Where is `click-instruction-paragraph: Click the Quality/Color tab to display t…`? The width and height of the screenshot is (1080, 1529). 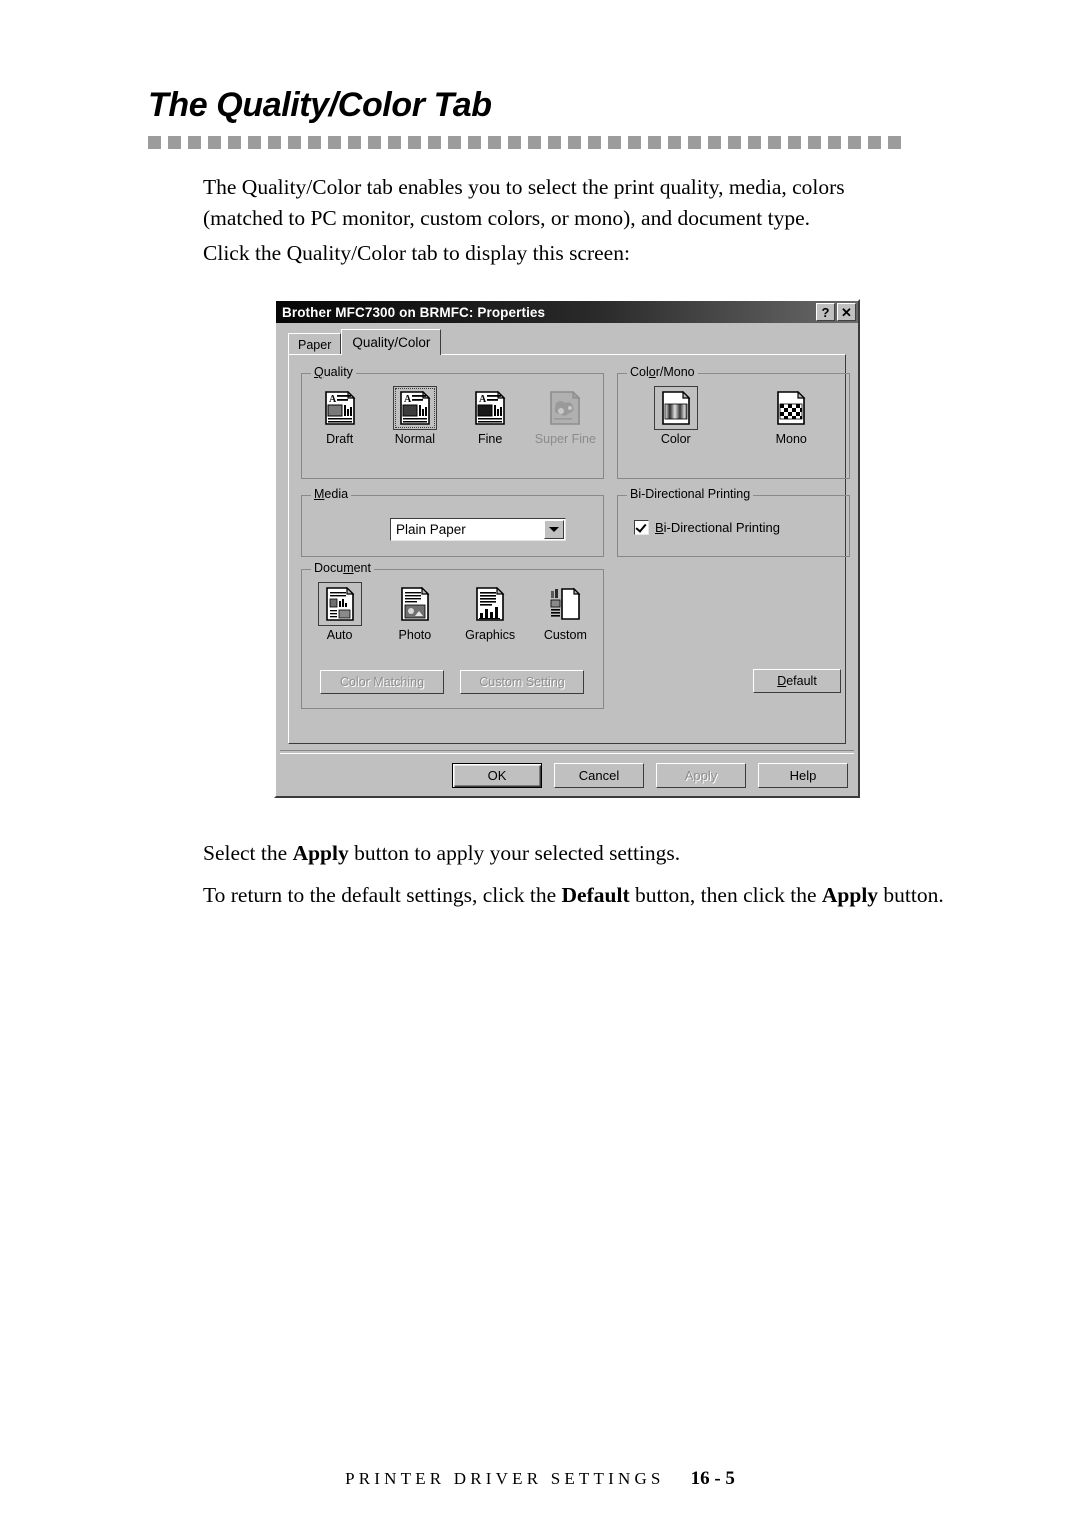
click-instruction-paragraph: Click the Quality/Color tab to display t… is located at coordinates (416, 253).